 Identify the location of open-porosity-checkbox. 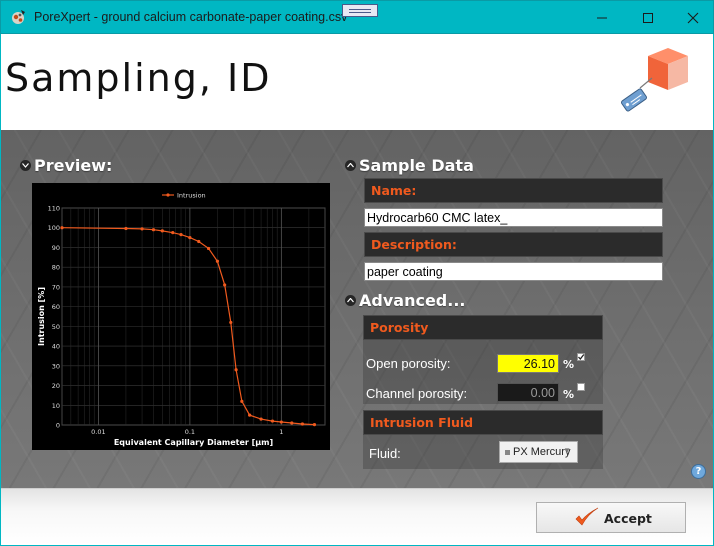
(581, 357).